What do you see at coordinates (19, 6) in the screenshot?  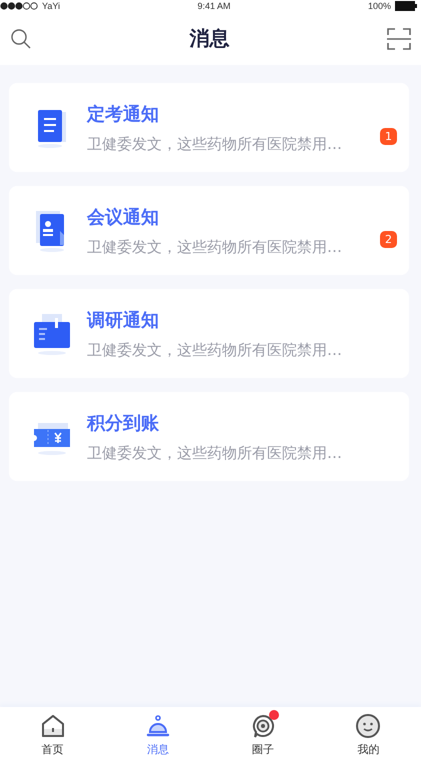 I see `signal-icon` at bounding box center [19, 6].